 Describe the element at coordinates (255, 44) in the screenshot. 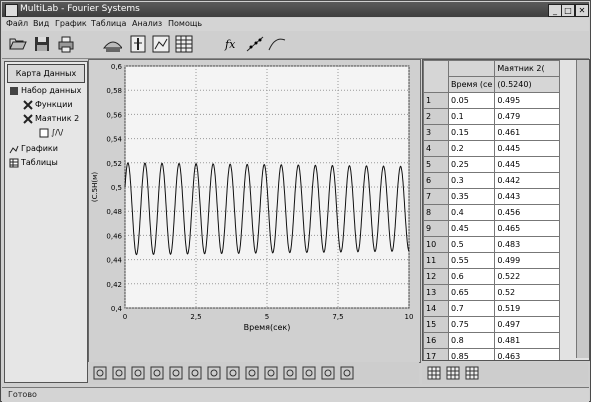

I see `linear-fit-icon` at that location.